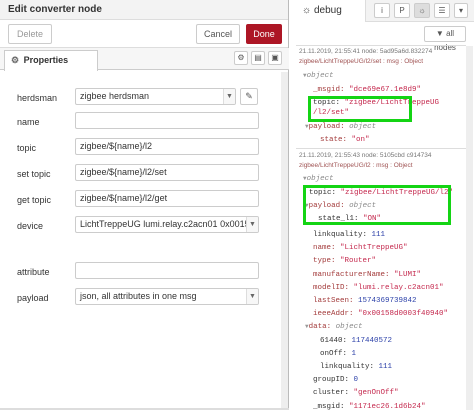 Image resolution: width=474 pixels, height=410 pixels. I want to click on topic-input: zigbee/${name}/l2, so click(167, 146).